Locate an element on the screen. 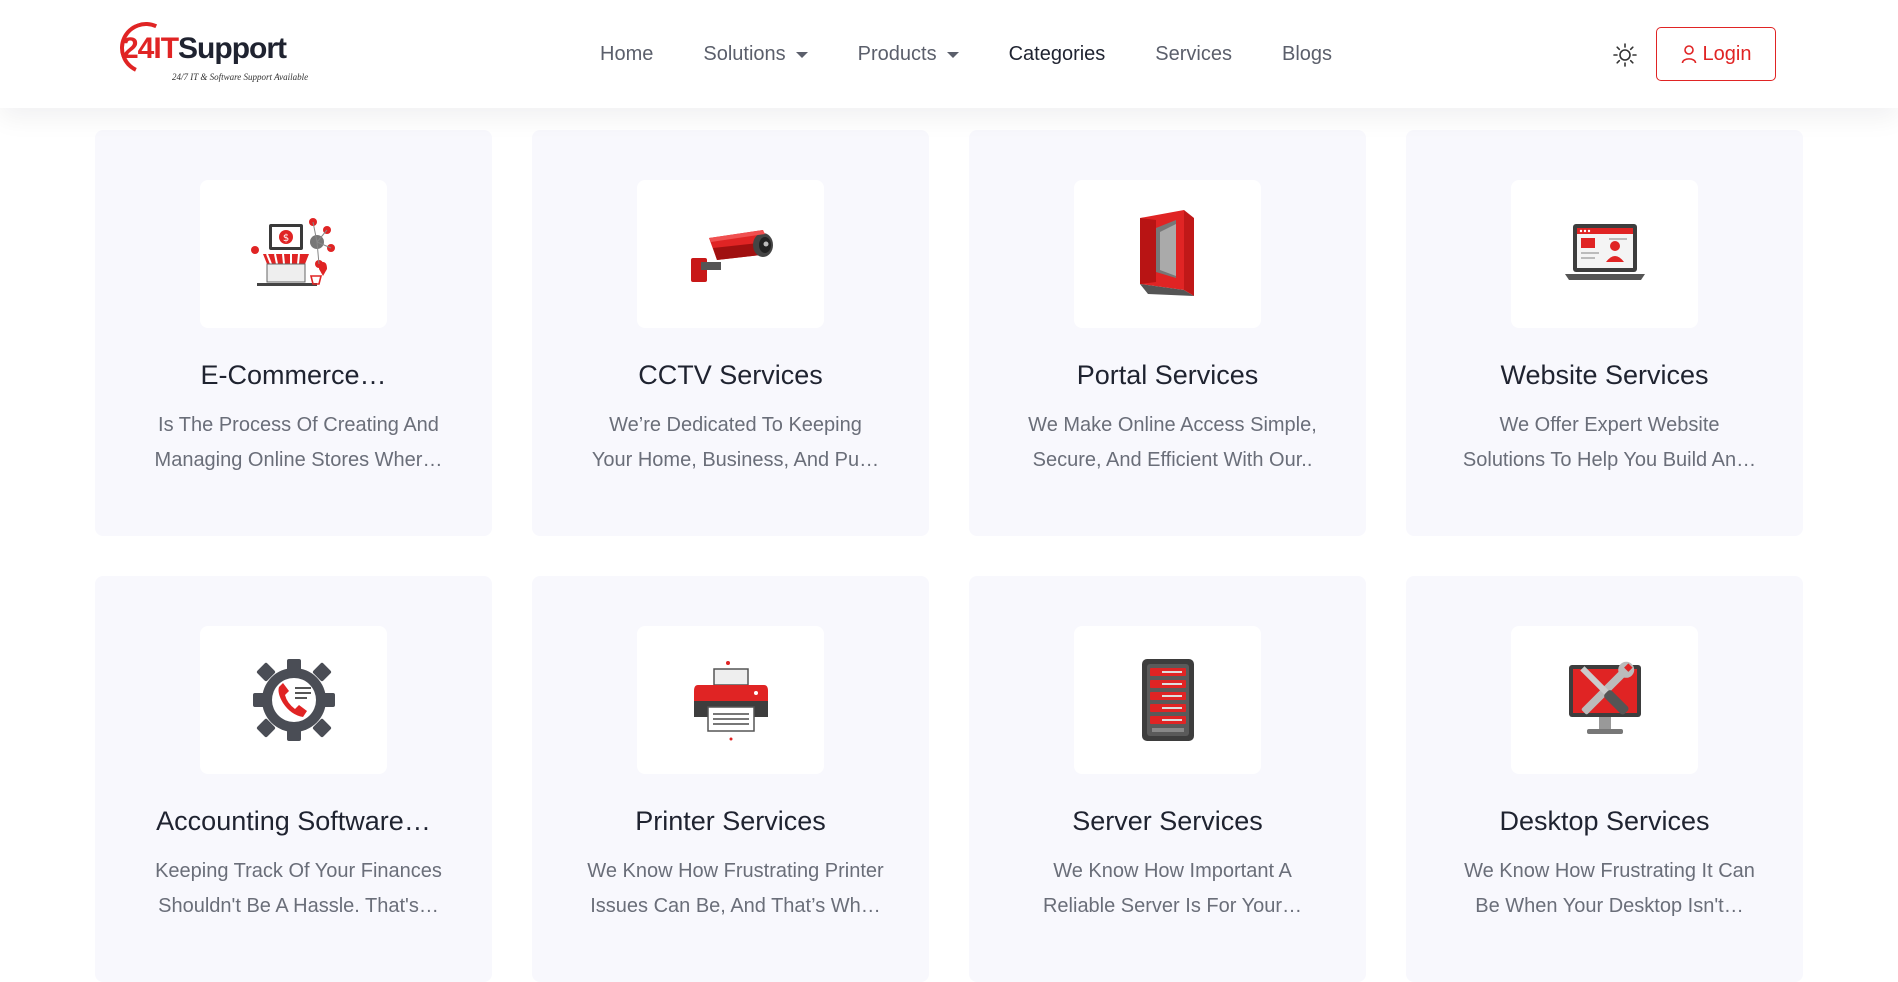  nav-solutions-label: Solutions is located at coordinates (744, 53).